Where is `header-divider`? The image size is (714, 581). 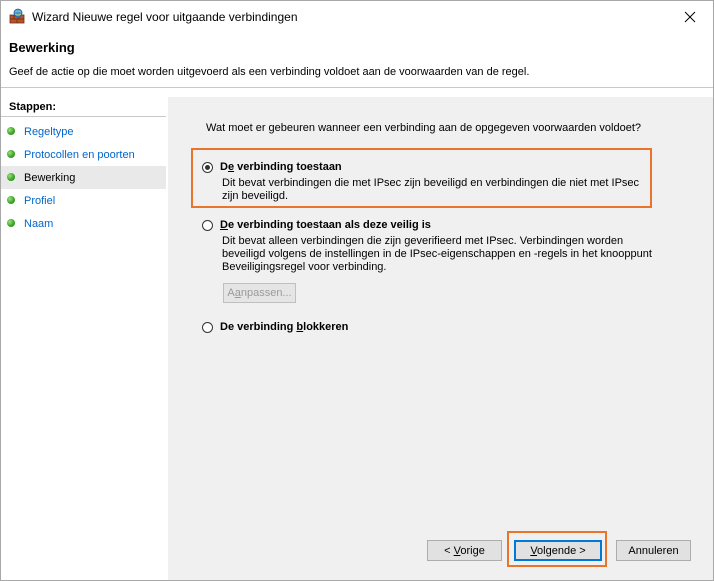
header-divider is located at coordinates (357, 87).